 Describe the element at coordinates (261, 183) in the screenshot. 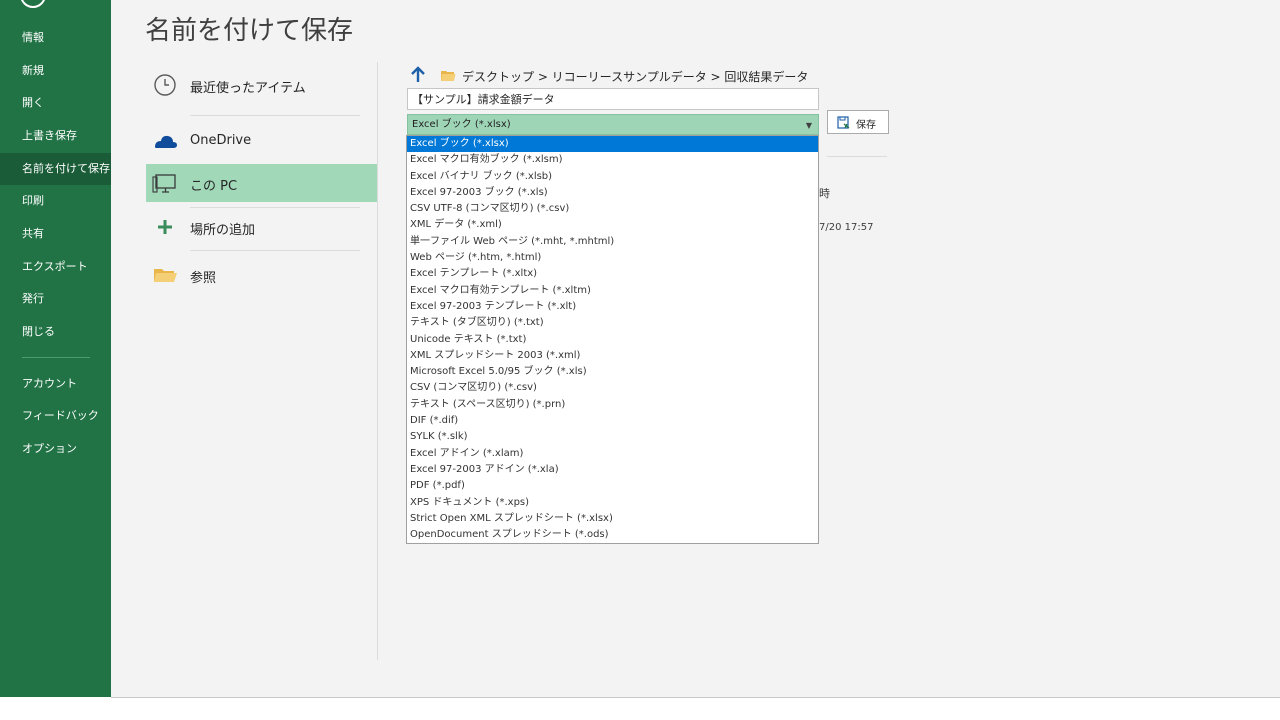

I see `location-this-pc: この PC` at that location.